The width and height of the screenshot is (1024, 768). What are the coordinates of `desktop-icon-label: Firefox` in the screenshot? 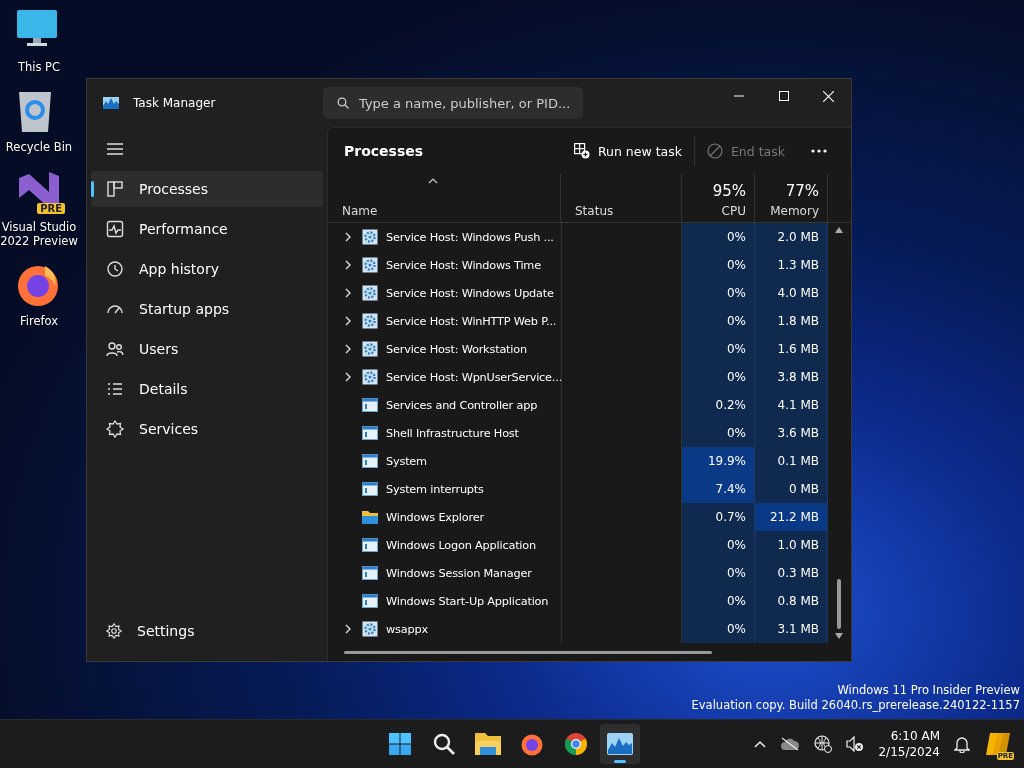 It's located at (39, 321).